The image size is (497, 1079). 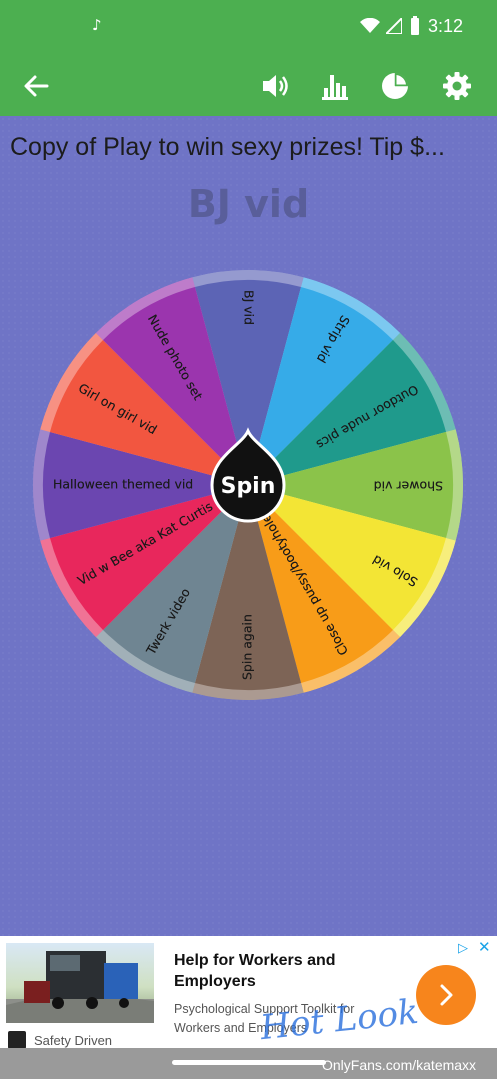 What do you see at coordinates (276, 86) in the screenshot?
I see `volume-icon` at bounding box center [276, 86].